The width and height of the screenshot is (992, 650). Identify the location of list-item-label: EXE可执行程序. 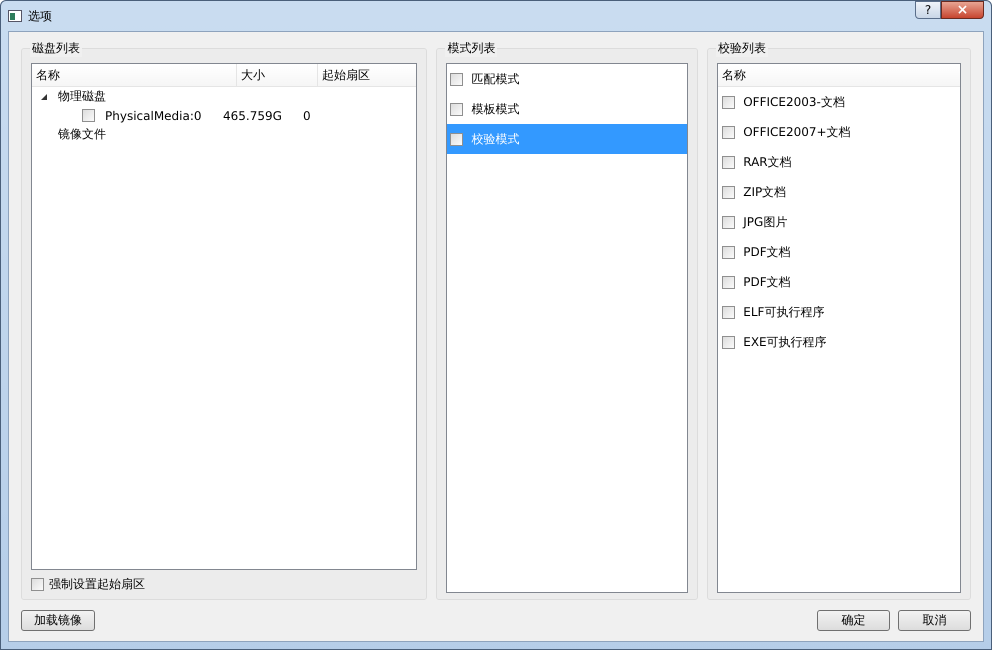
(785, 342).